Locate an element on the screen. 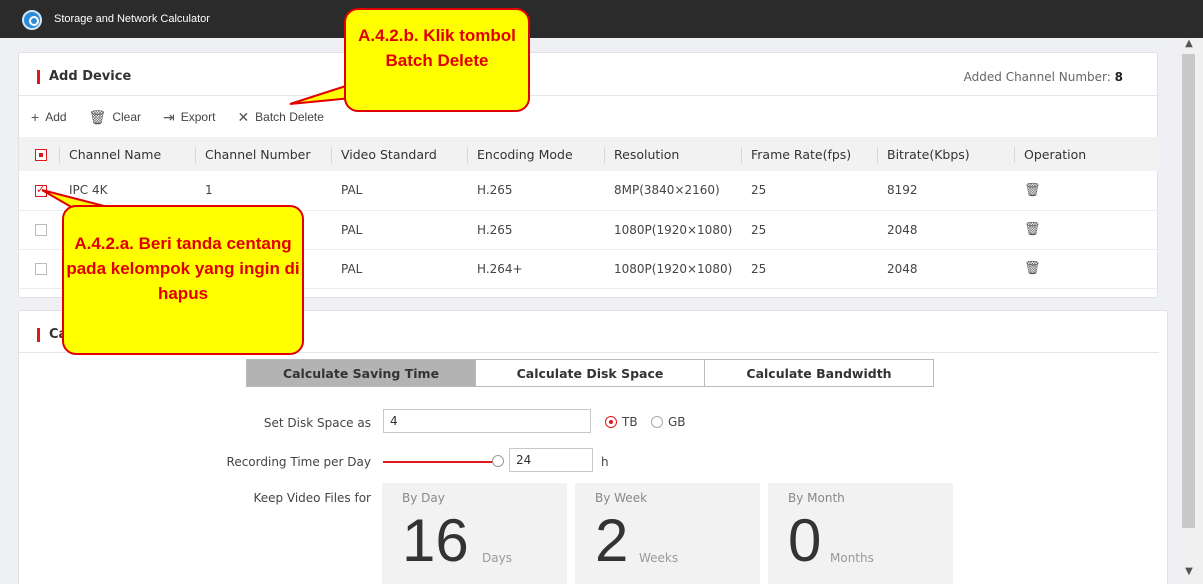 The width and height of the screenshot is (1203, 584). app-logo-icon is located at coordinates (32, 20).